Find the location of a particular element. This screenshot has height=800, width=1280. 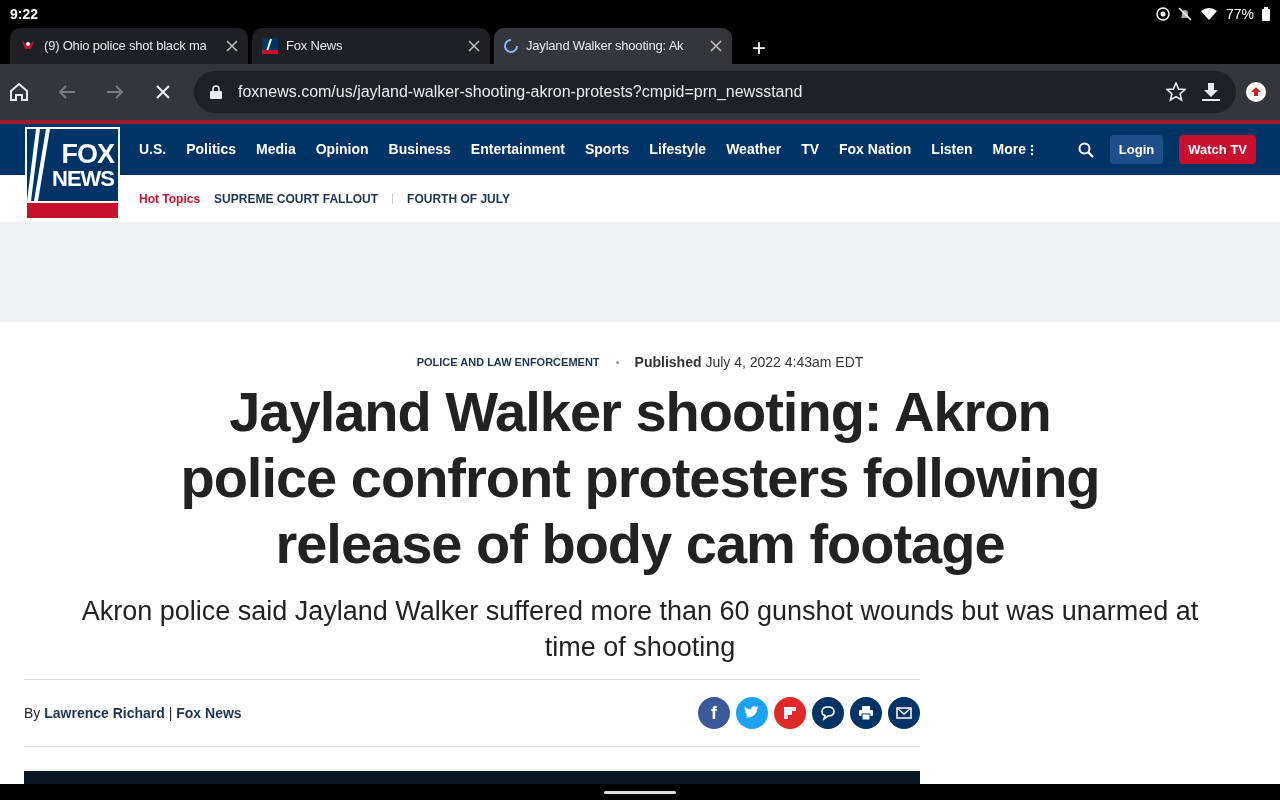

topic-link: SUPREME COURT FALLOUT is located at coordinates (296, 198).